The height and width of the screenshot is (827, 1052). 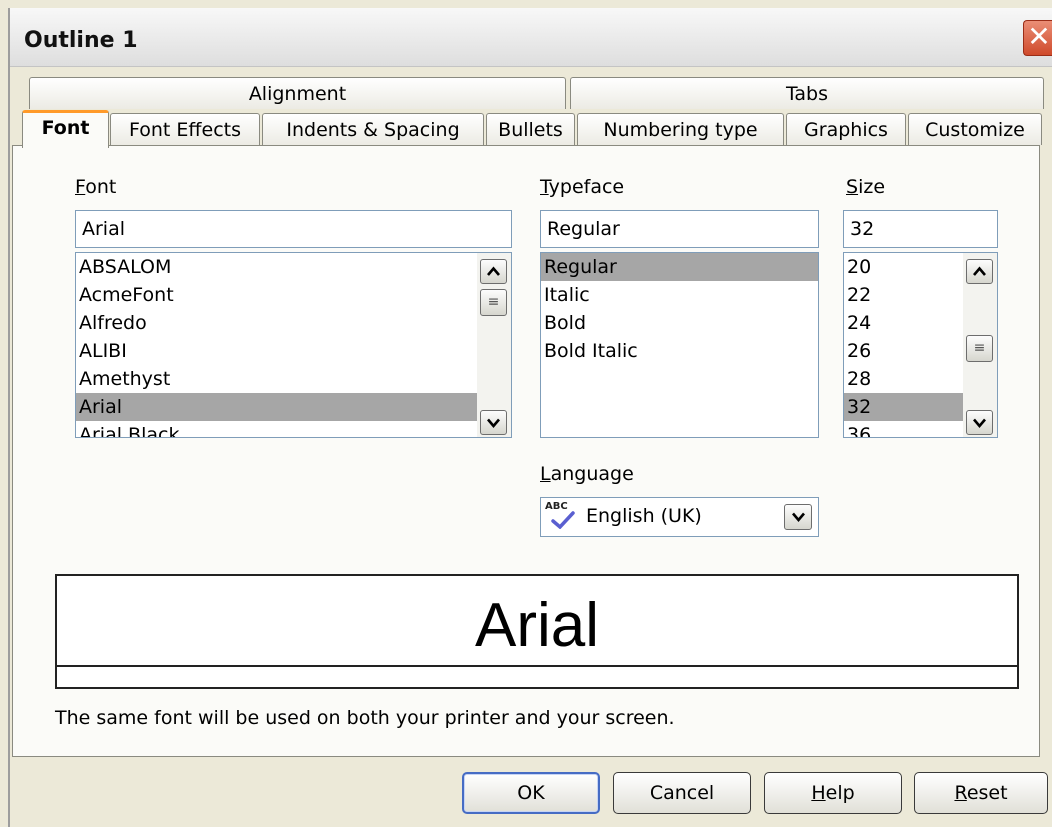 I want to click on tab-label: Font Effects, so click(x=185, y=130).